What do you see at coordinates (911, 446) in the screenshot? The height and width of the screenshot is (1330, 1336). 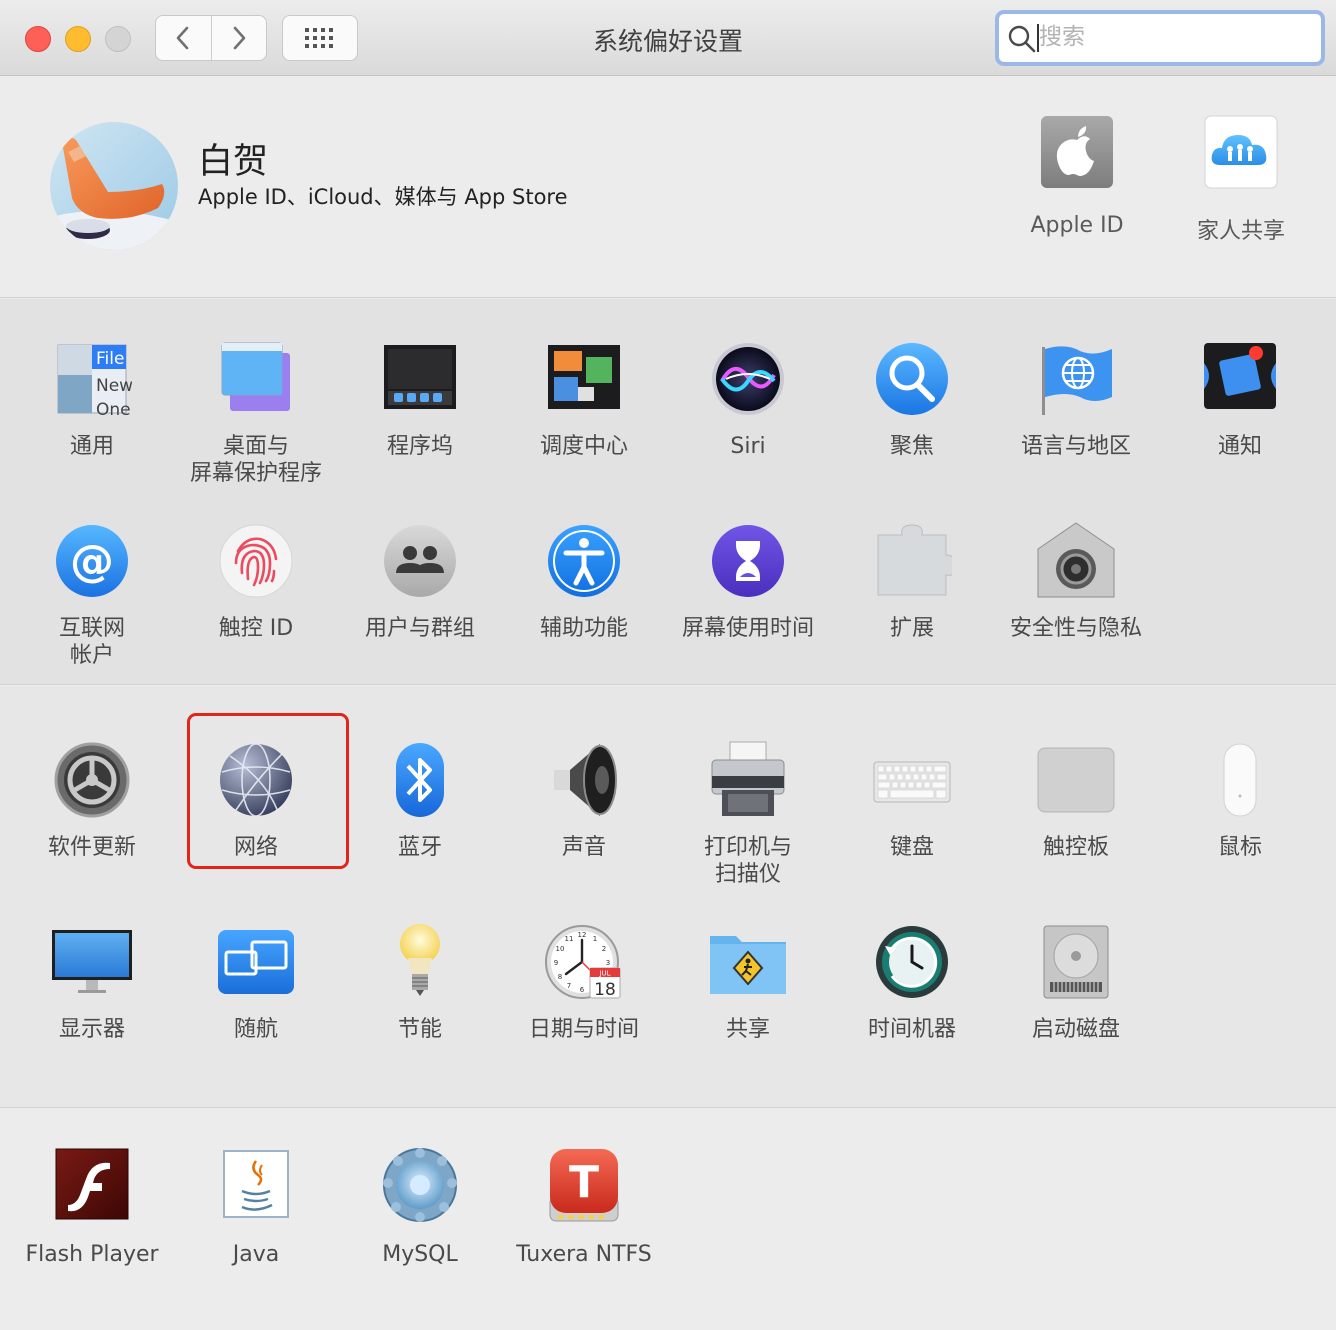 I see `pref-label: 聚焦` at bounding box center [911, 446].